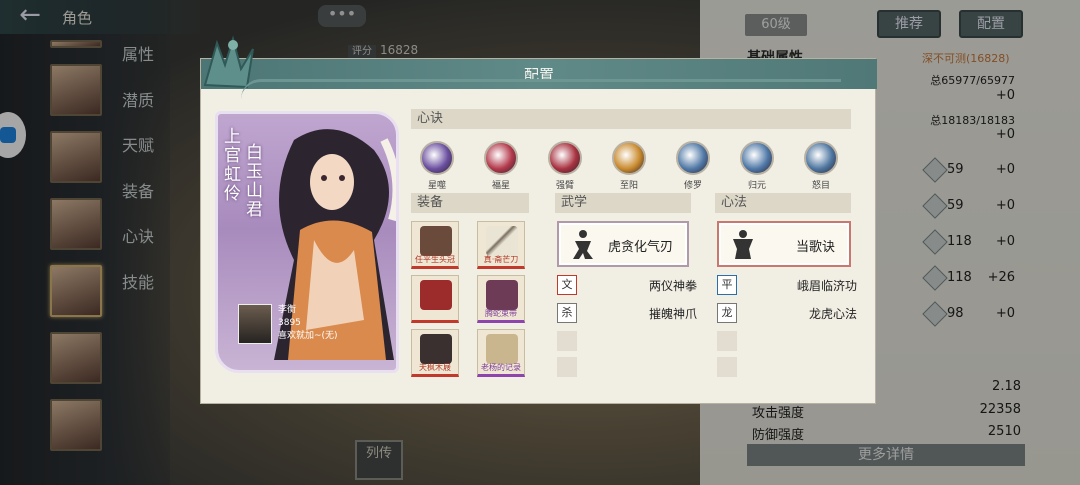 The height and width of the screenshot is (485, 1080). I want to click on warrior-figure-icon, so click(743, 244).